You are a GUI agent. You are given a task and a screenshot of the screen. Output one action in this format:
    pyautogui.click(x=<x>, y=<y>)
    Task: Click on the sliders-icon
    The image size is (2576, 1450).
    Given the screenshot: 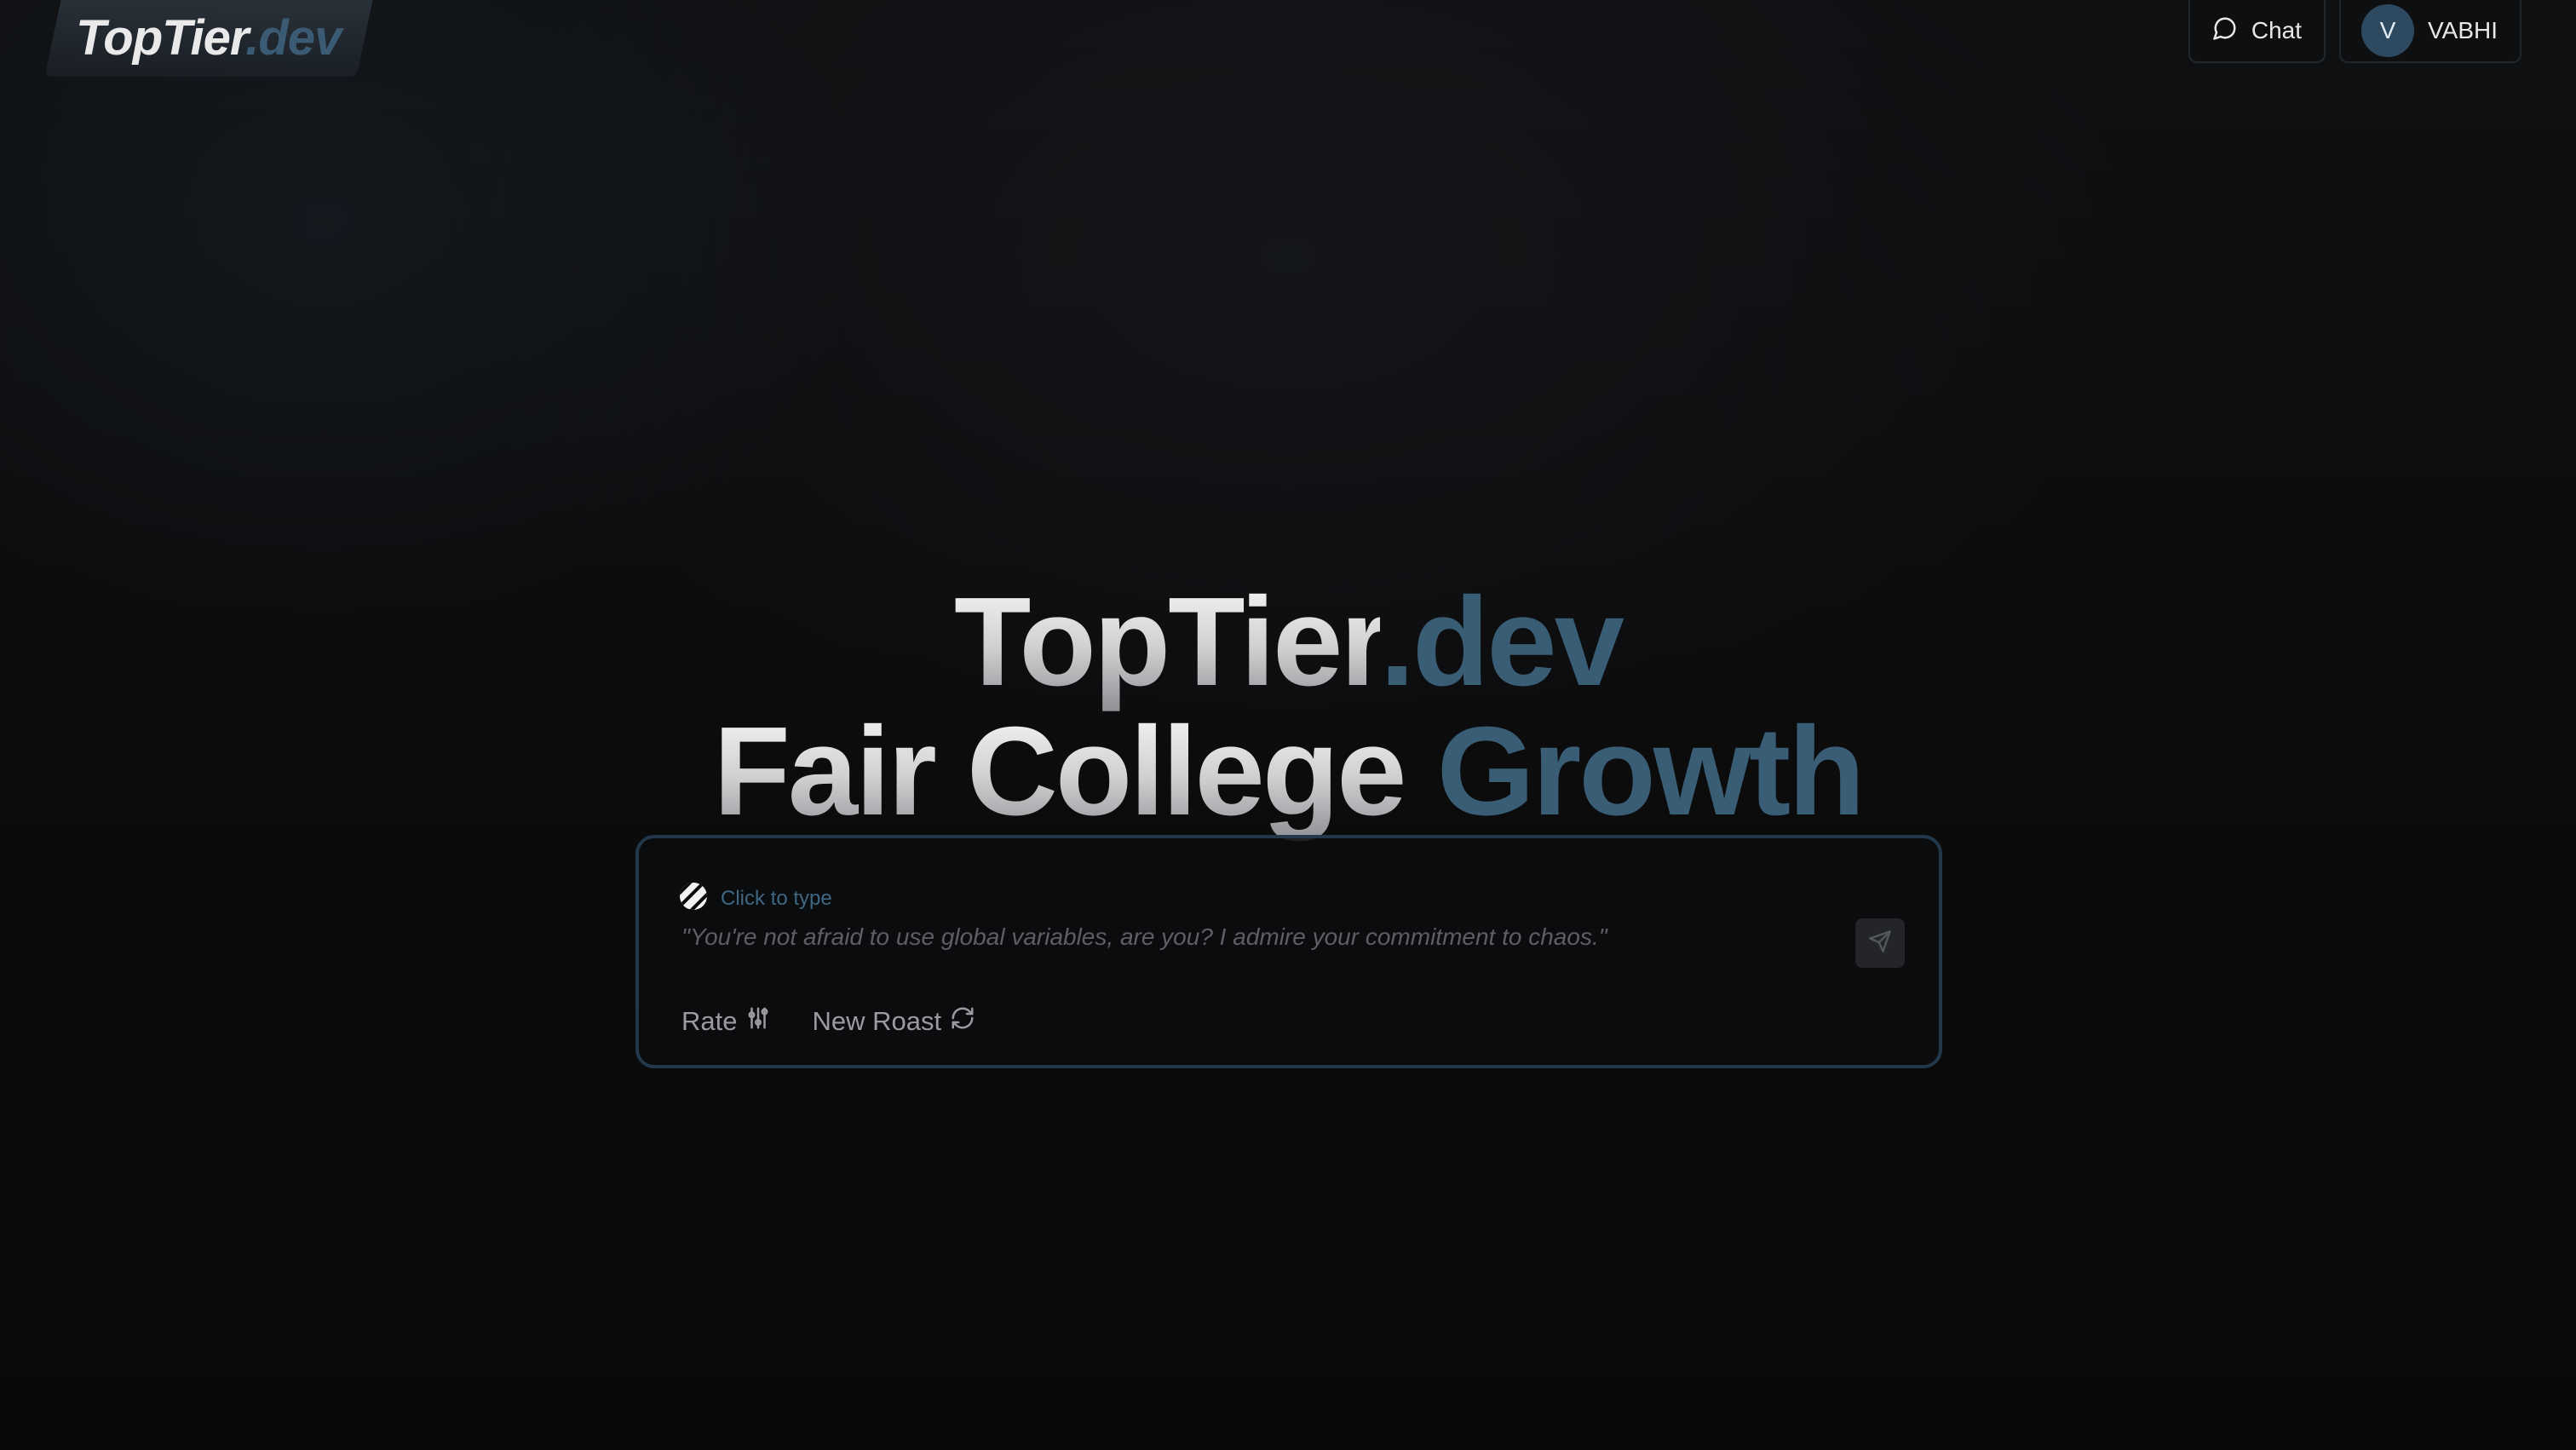 What is the action you would take?
    pyautogui.click(x=758, y=1021)
    